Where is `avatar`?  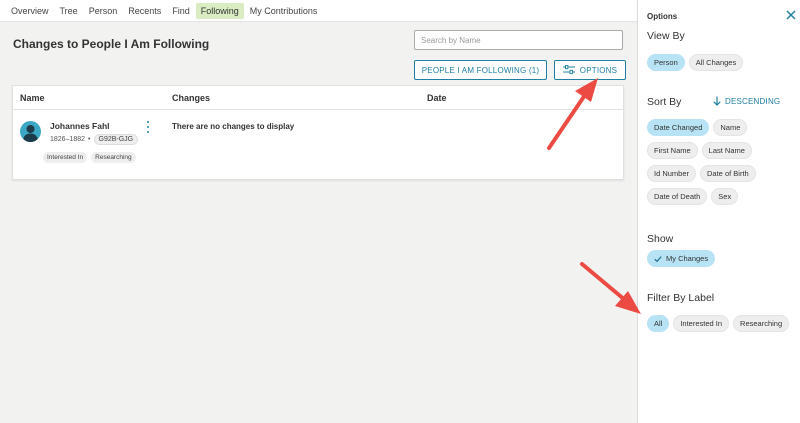 avatar is located at coordinates (30, 131).